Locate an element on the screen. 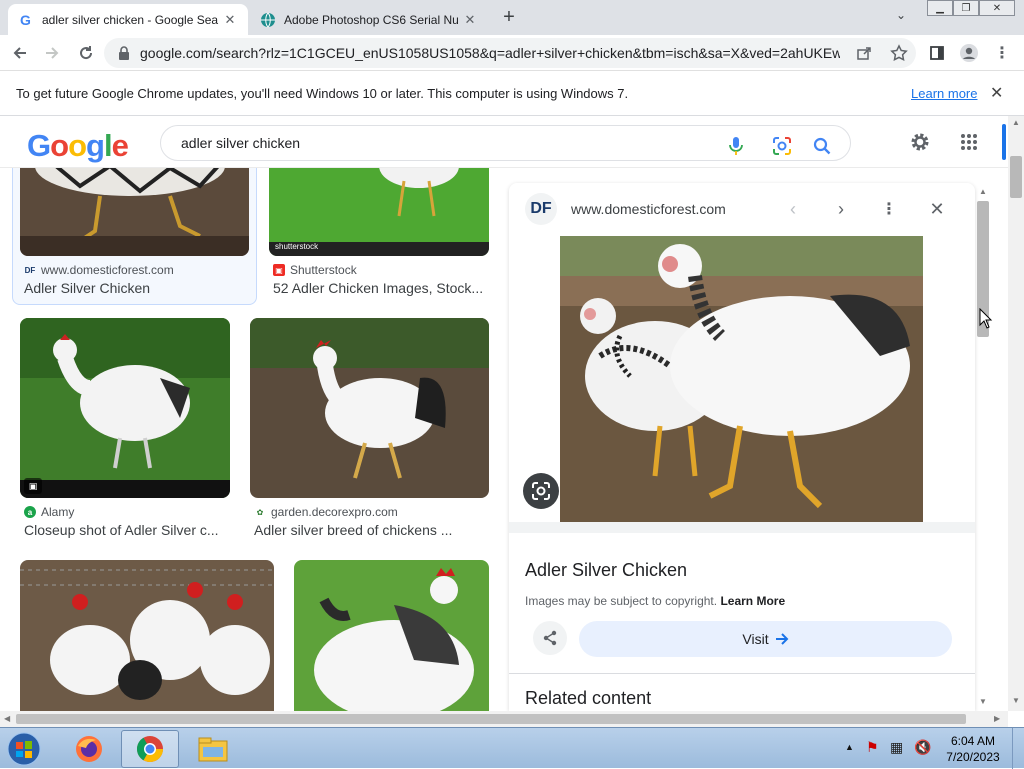 Image resolution: width=1024 pixels, height=769 pixels. google-g-icon: G is located at coordinates (25, 20).